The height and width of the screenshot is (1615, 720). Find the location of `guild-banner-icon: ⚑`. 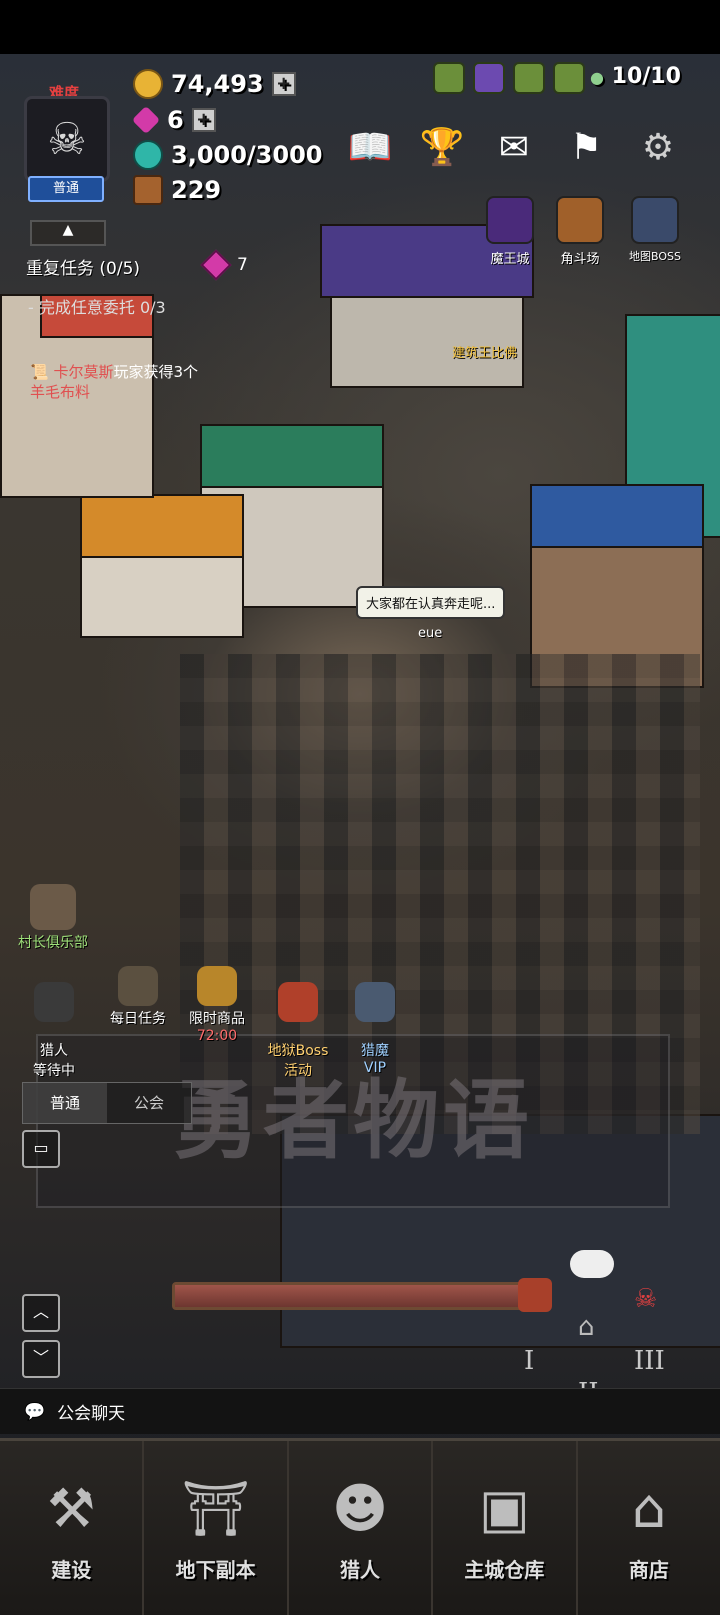

guild-banner-icon: ⚑ is located at coordinates (586, 147).